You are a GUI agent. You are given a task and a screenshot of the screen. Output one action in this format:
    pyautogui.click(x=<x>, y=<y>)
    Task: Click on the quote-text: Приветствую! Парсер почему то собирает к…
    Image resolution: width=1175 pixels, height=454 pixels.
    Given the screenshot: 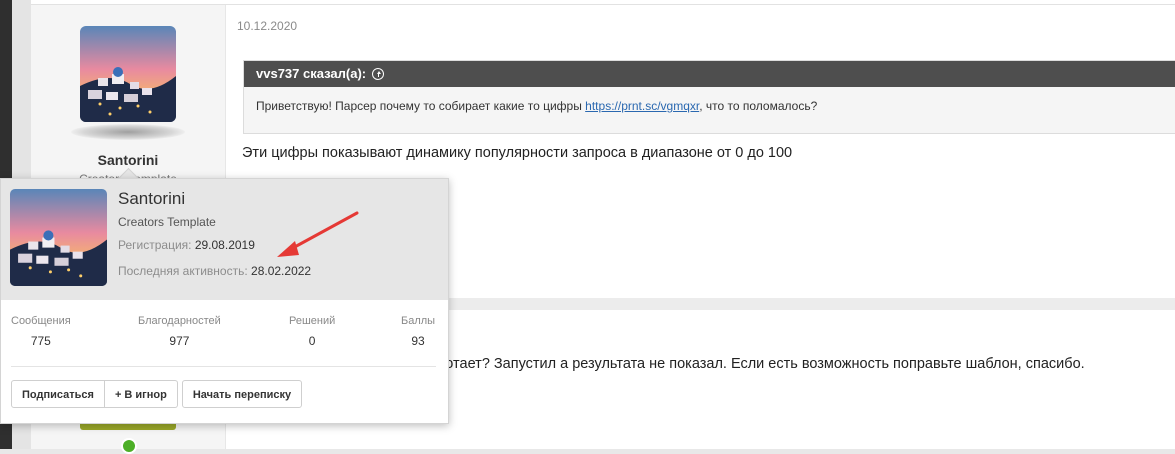 What is the action you would take?
    pyautogui.click(x=709, y=106)
    